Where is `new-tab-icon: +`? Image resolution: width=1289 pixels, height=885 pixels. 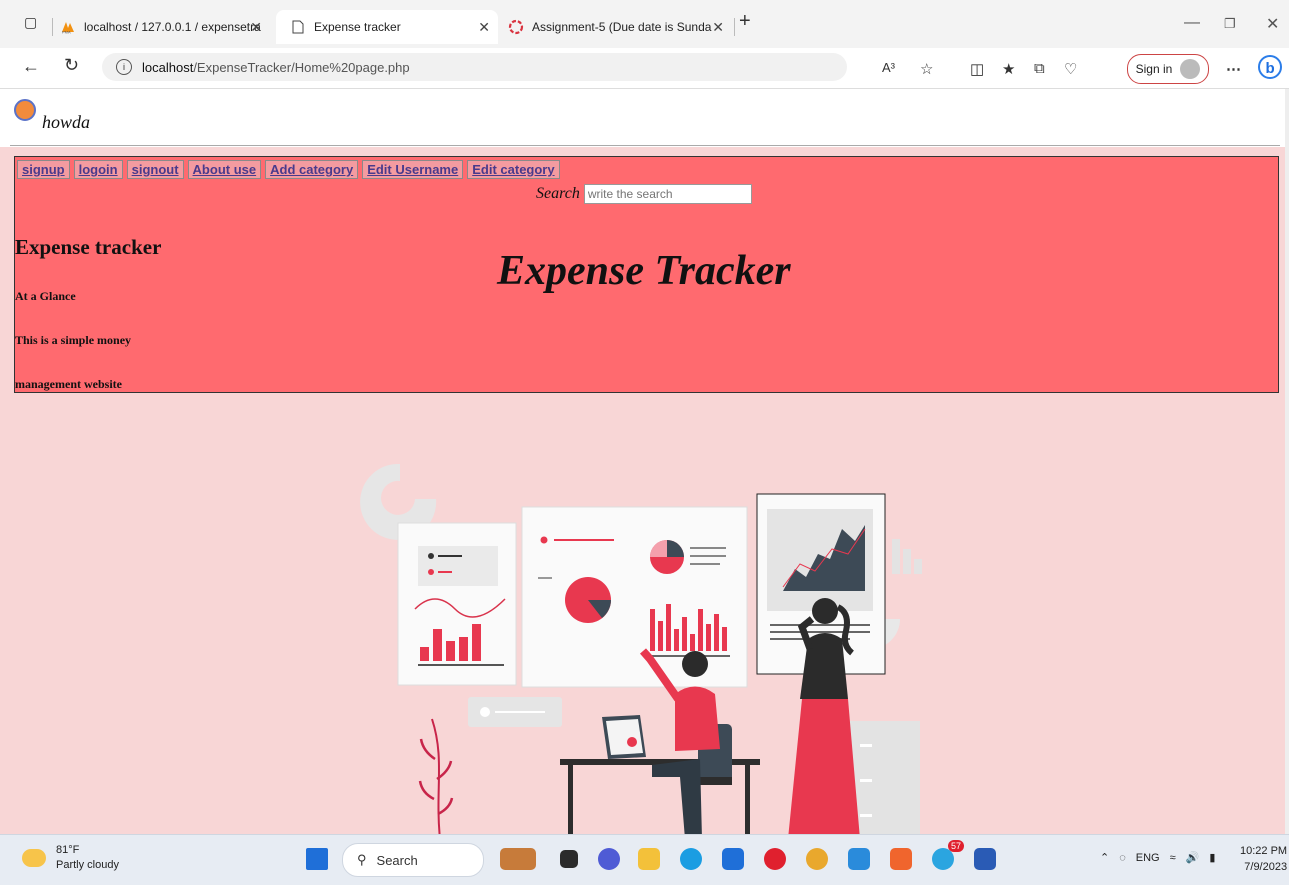 new-tab-icon: + is located at coordinates (745, 21).